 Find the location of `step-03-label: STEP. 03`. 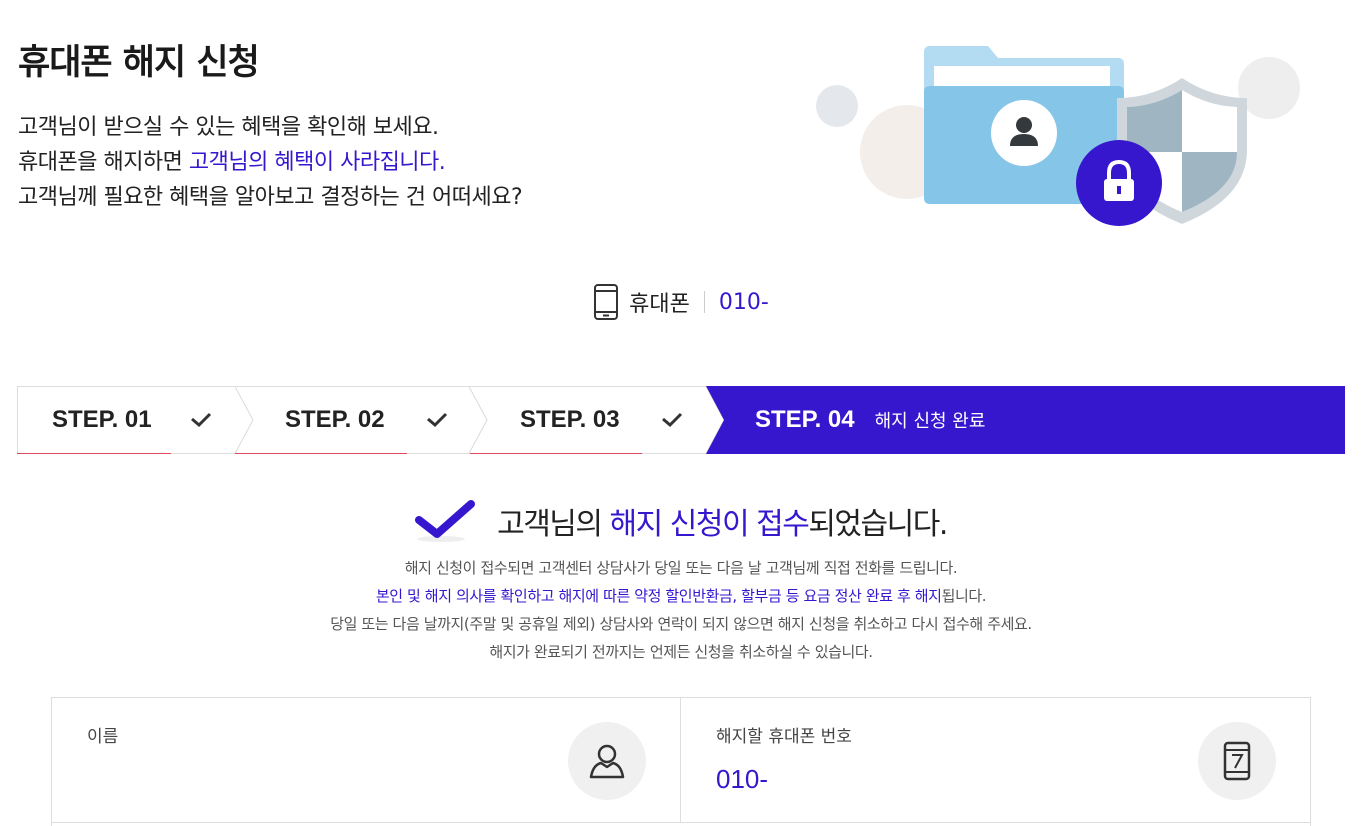

step-03-label: STEP. 03 is located at coordinates (570, 419).